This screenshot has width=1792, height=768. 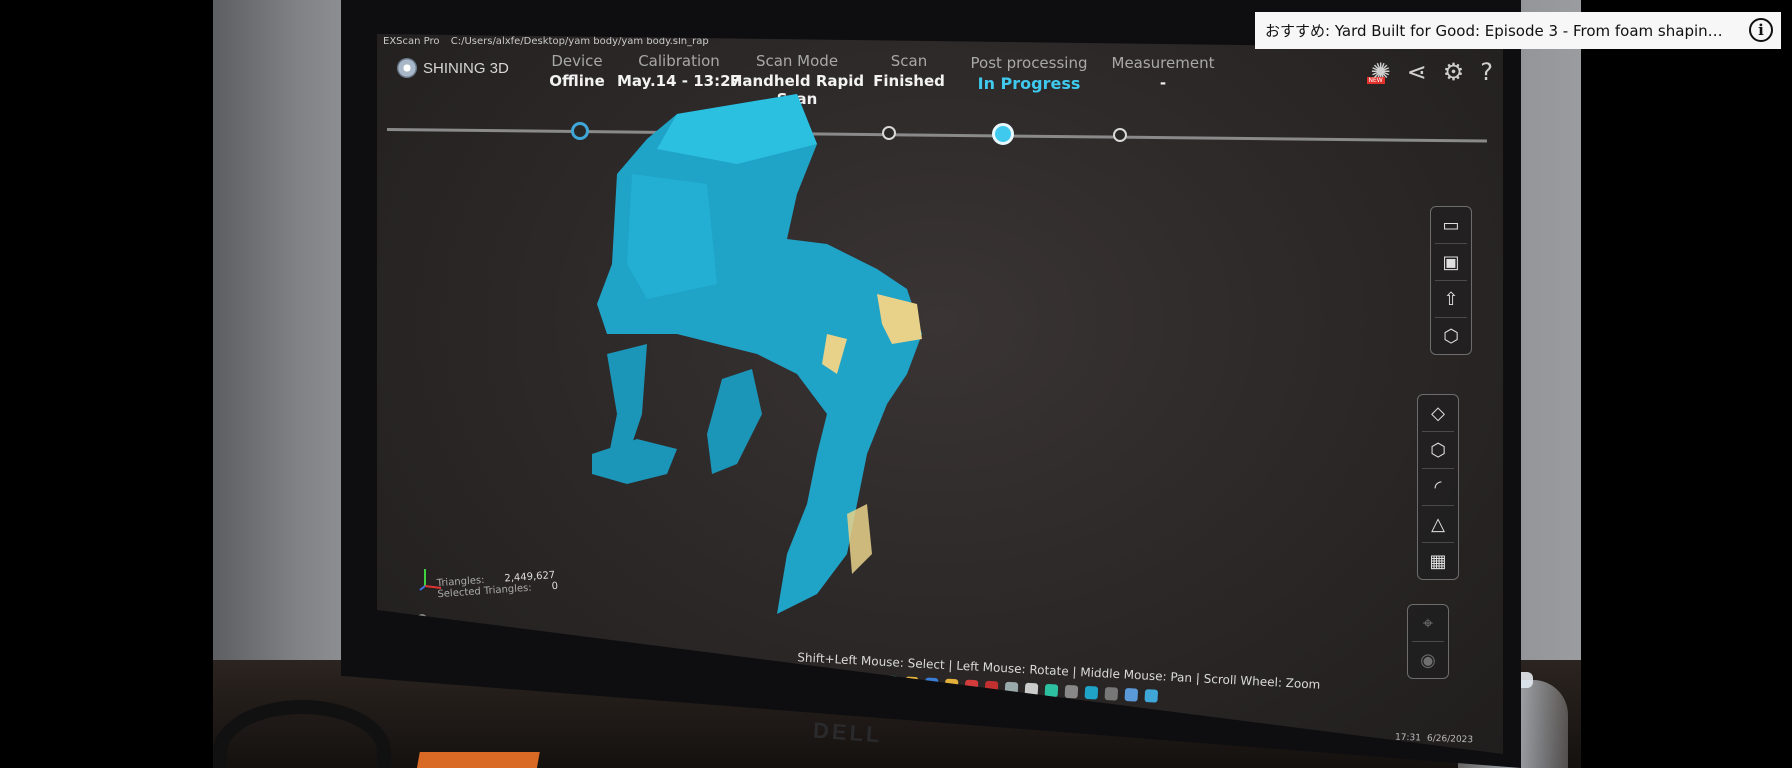 What do you see at coordinates (734, 421) in the screenshot?
I see `model-leg-center` at bounding box center [734, 421].